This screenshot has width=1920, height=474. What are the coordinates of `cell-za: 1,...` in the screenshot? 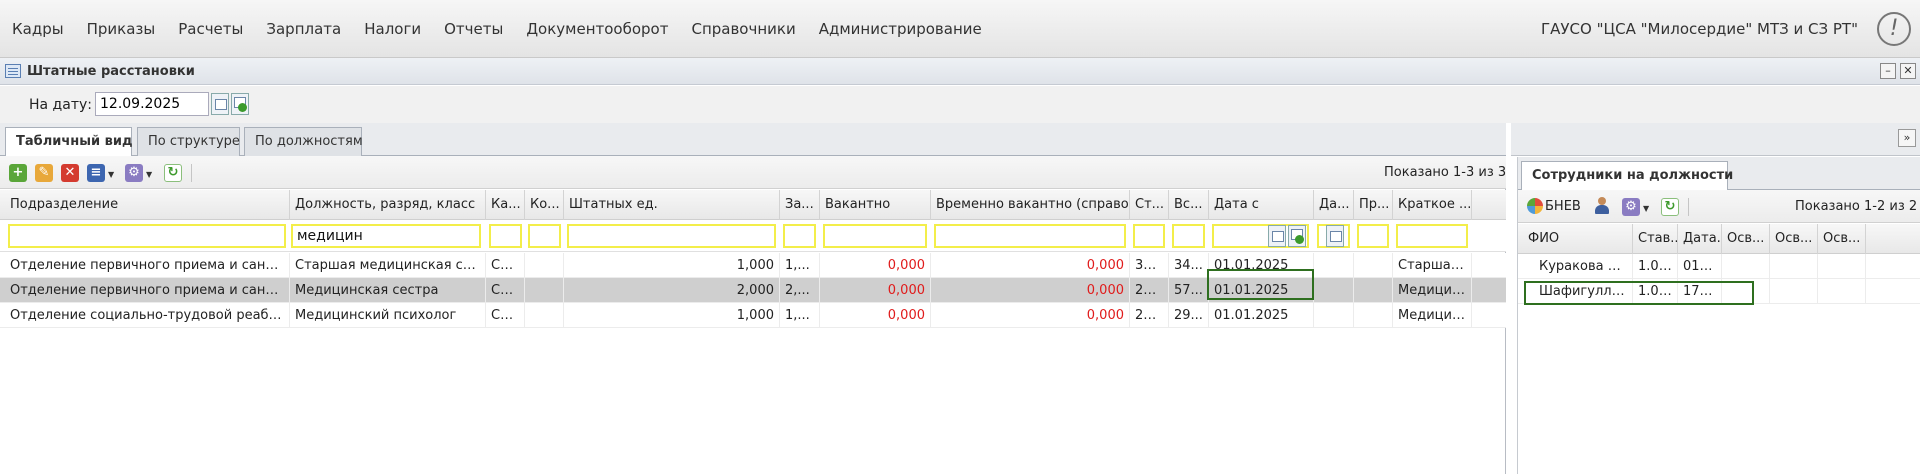 It's located at (800, 315).